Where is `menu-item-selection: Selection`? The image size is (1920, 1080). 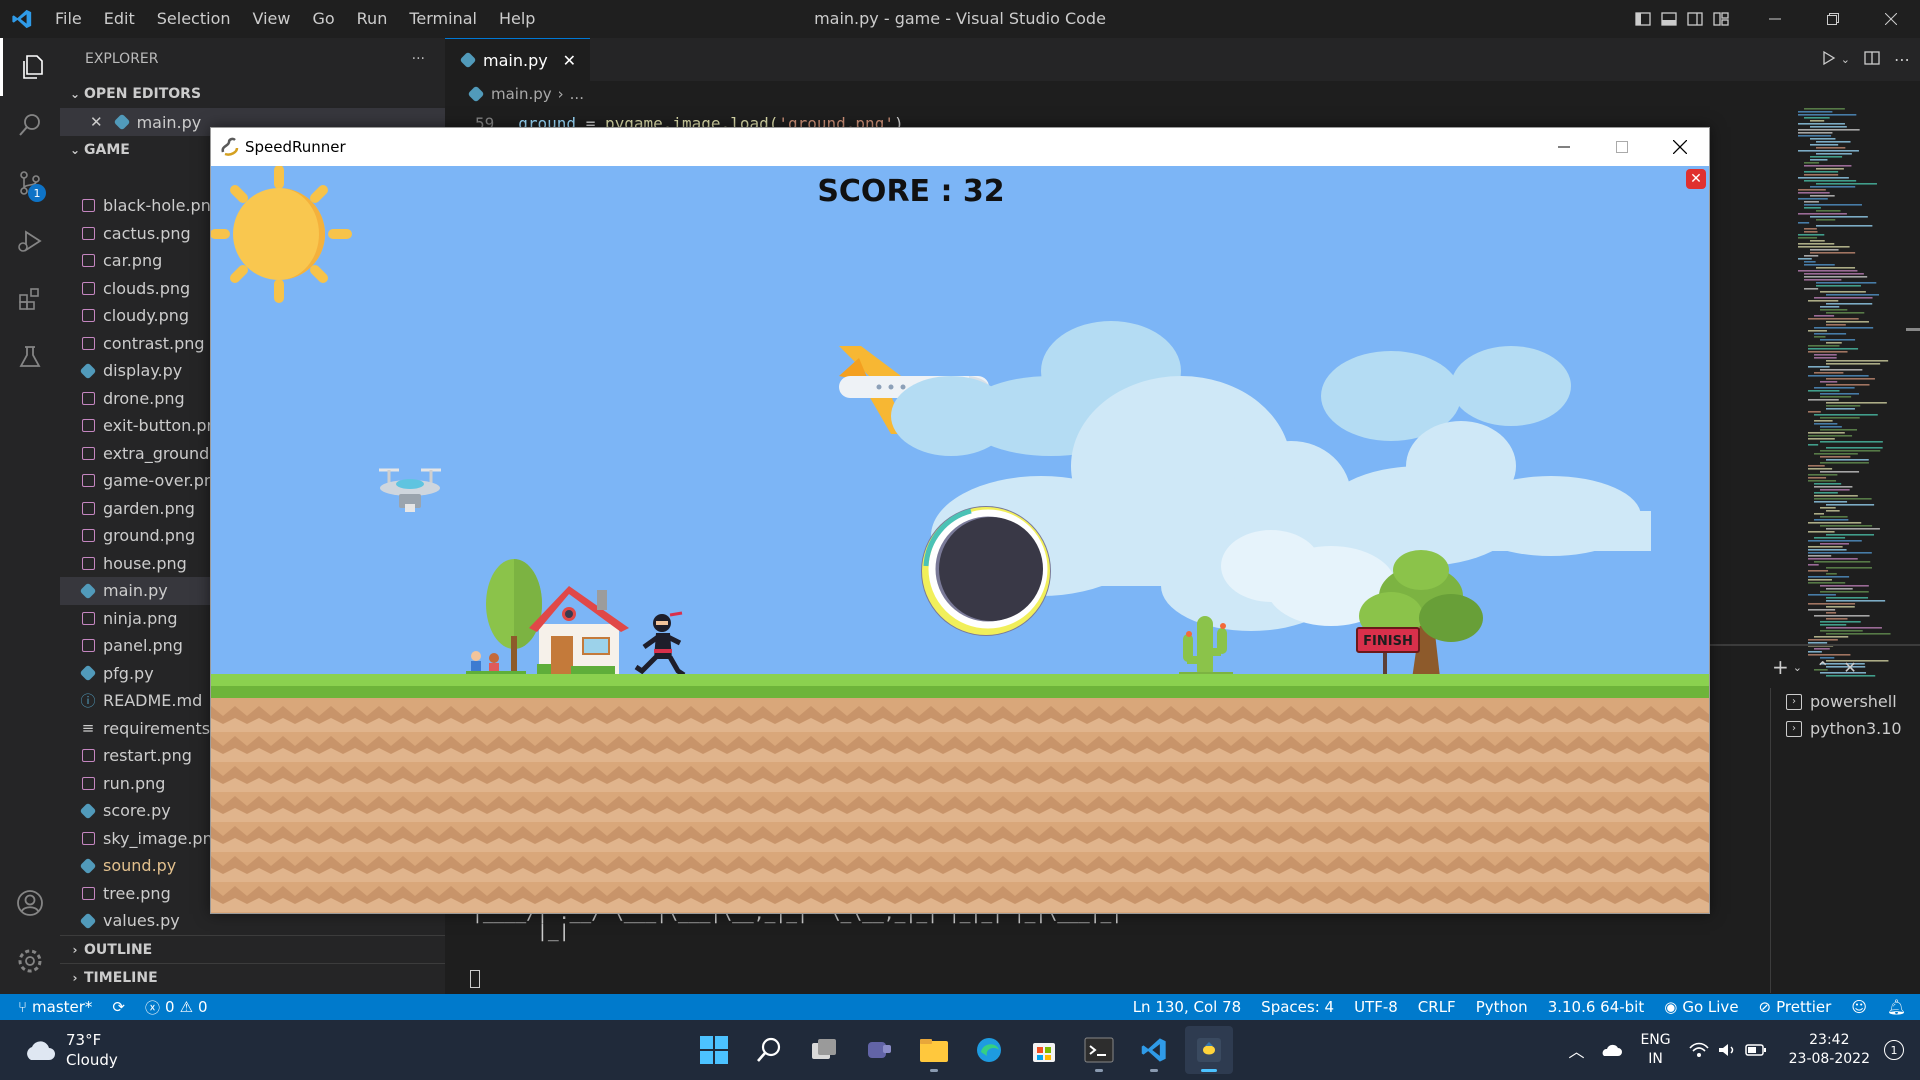
menu-item-selection: Selection is located at coordinates (194, 19).